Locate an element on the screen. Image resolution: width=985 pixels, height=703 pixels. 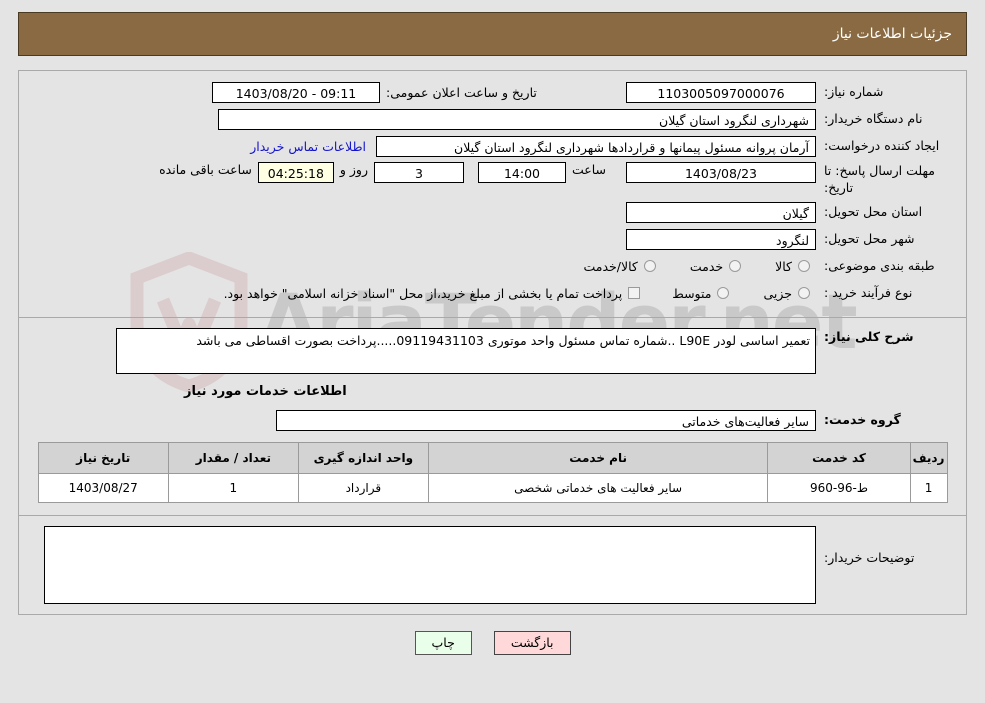
cell-name: سایر فعالیت های خدماتی شخصی is located at coordinates (598, 487).